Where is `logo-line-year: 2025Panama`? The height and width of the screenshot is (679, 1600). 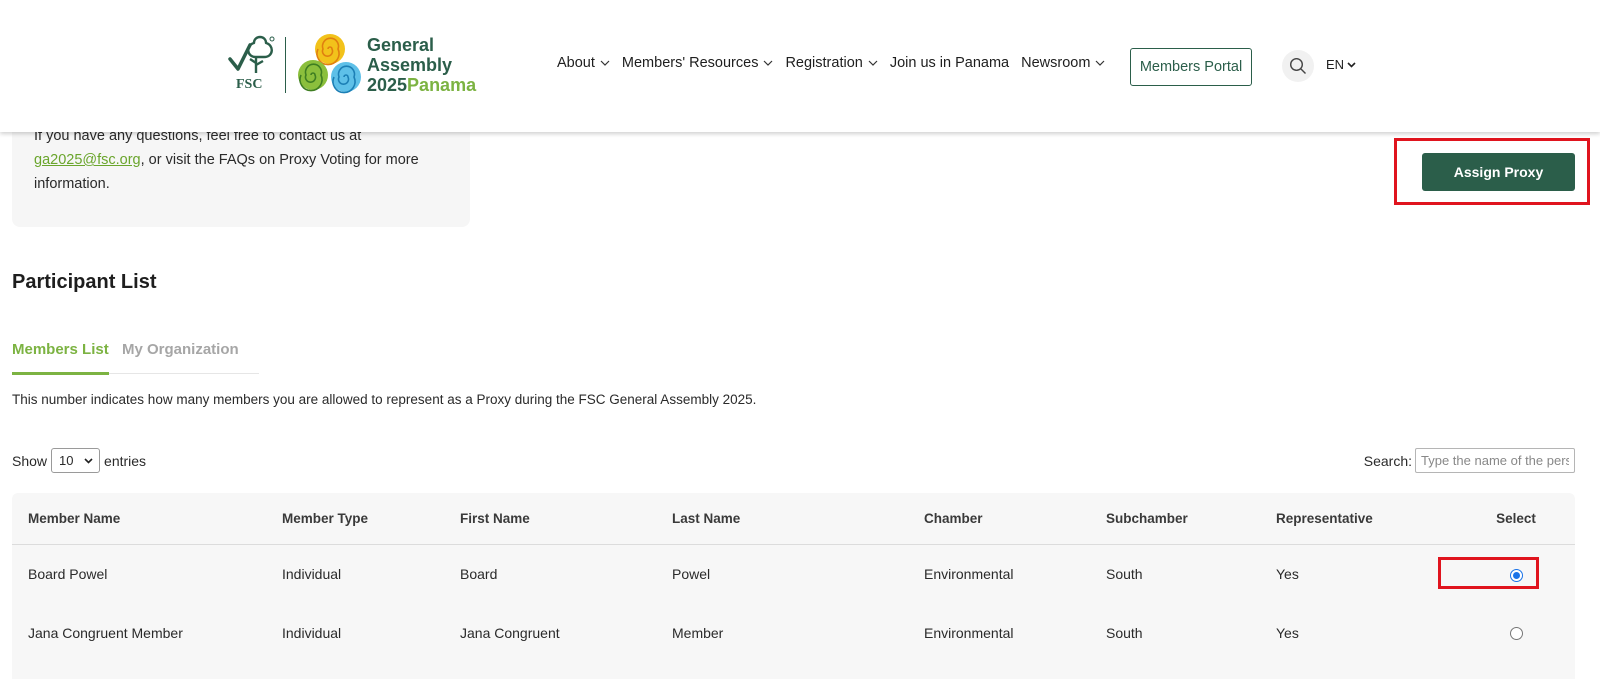
logo-line-year: 2025Panama is located at coordinates (421, 85).